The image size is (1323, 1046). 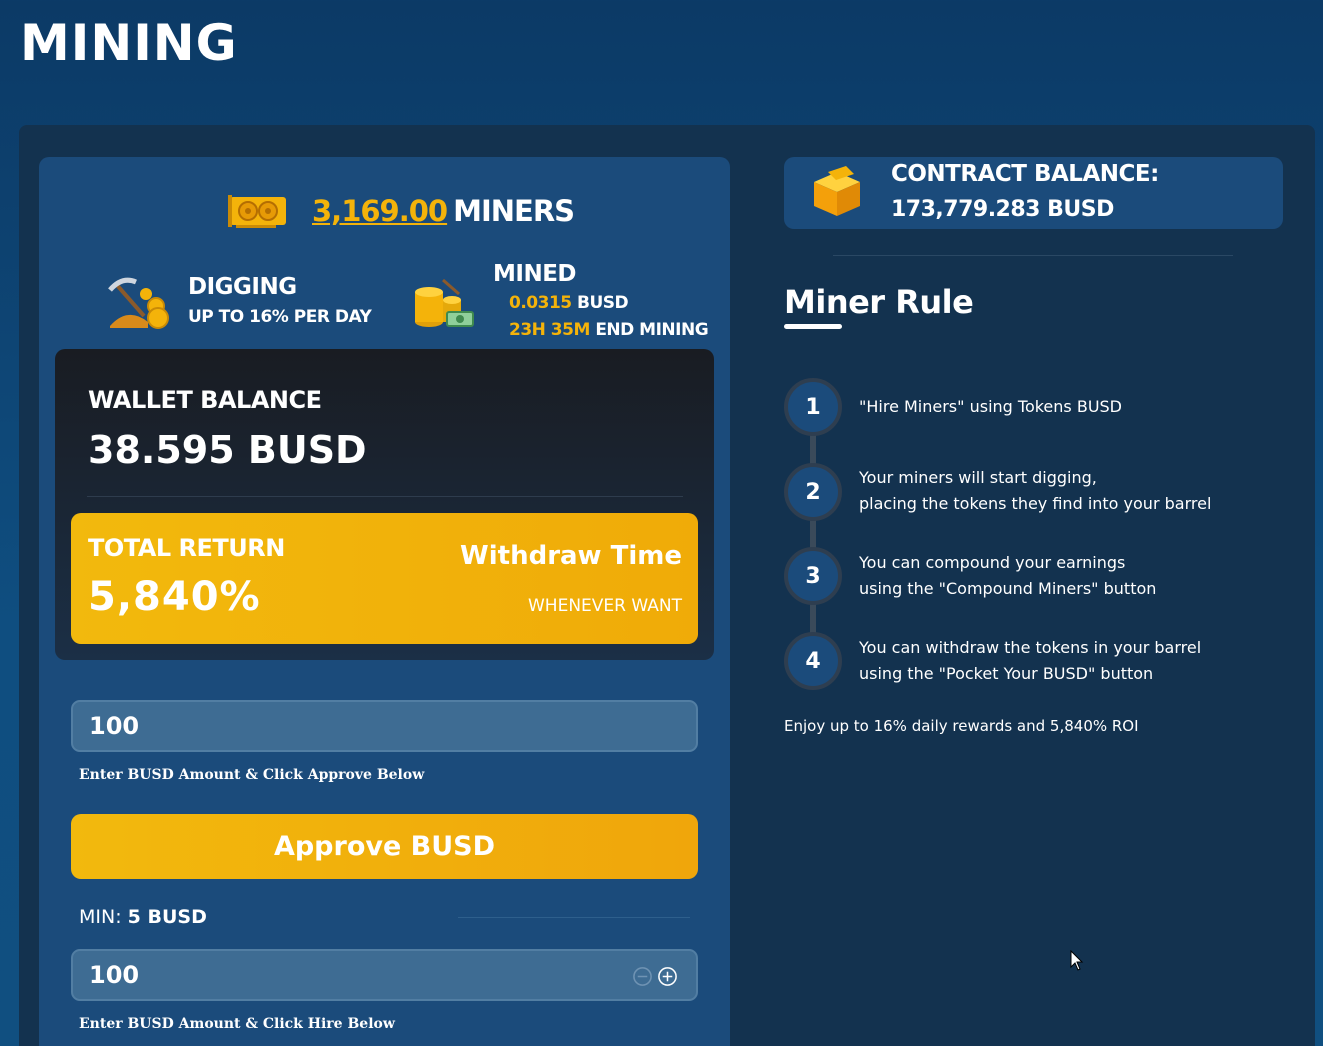 I want to click on miner-rule-title: Miner Rule, so click(x=879, y=302).